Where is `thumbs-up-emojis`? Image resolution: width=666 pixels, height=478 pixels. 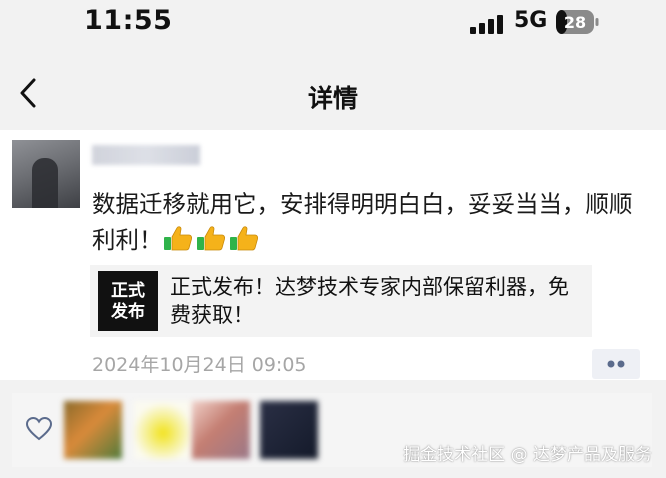 thumbs-up-emojis is located at coordinates (212, 243).